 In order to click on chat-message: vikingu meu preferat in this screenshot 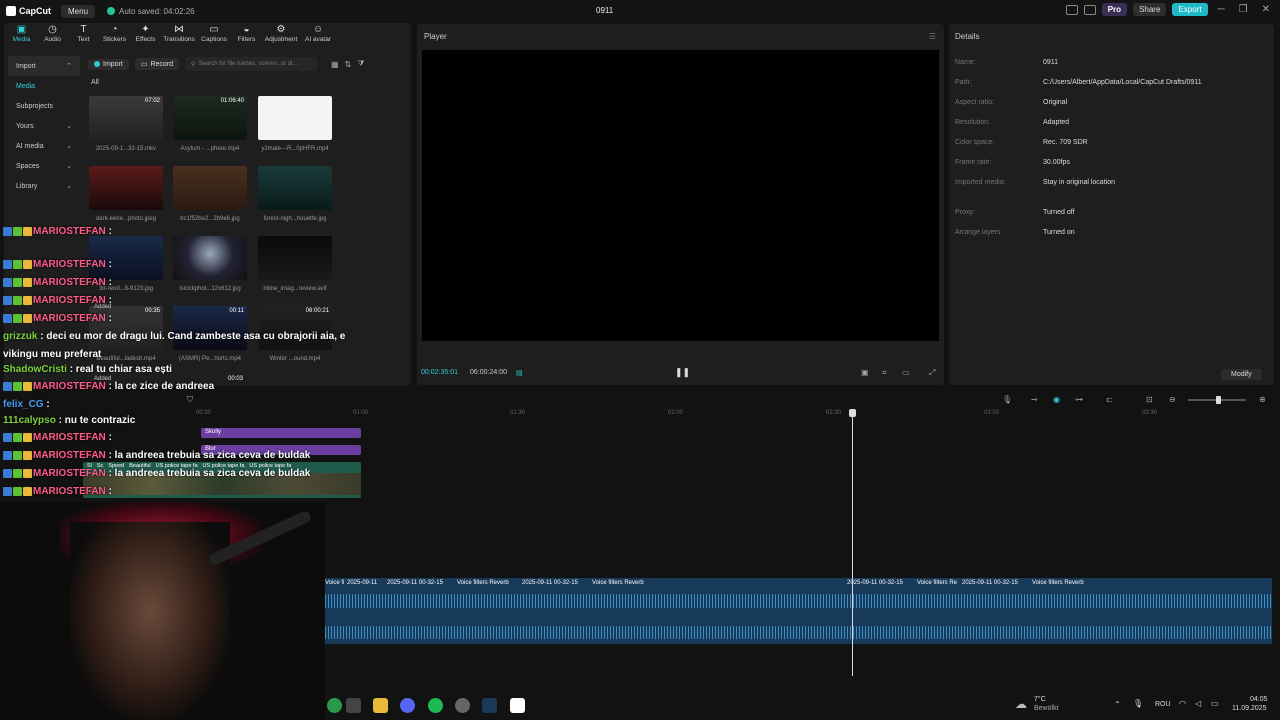, I will do `click(52, 354)`.